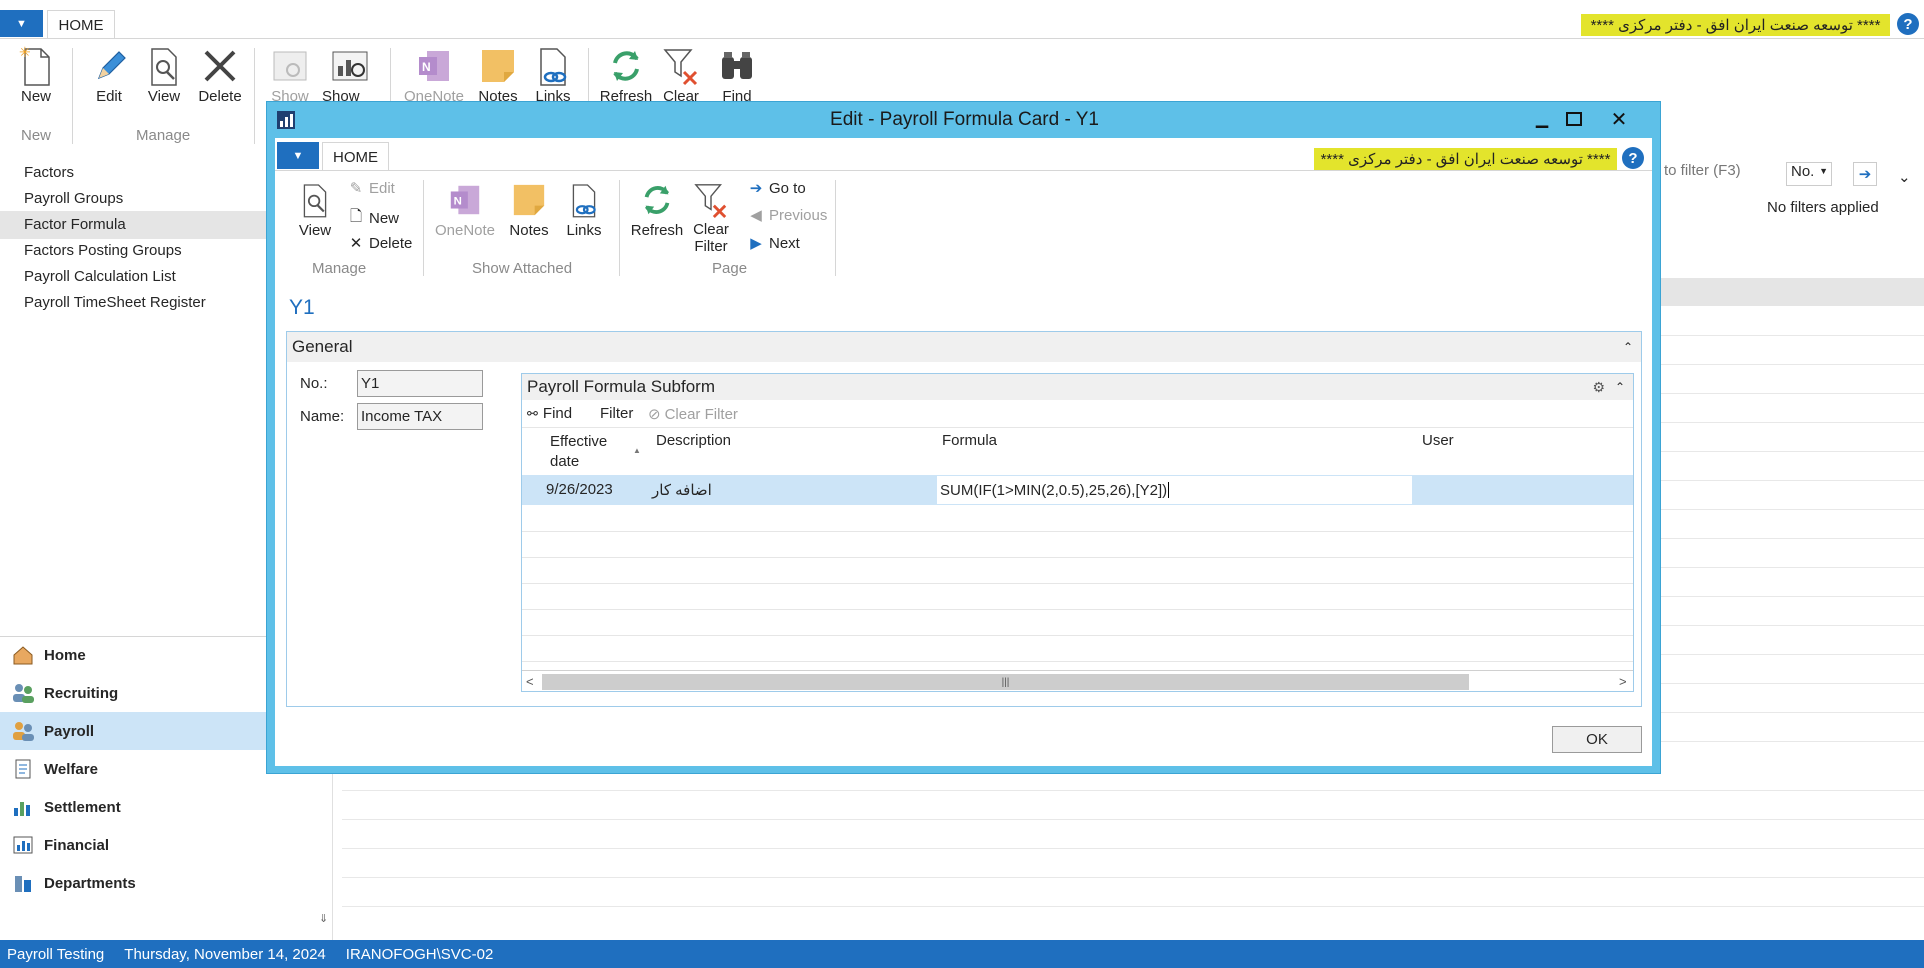 The image size is (1924, 968). Describe the element at coordinates (1597, 739) in the screenshot. I see `ok-button: OK` at that location.